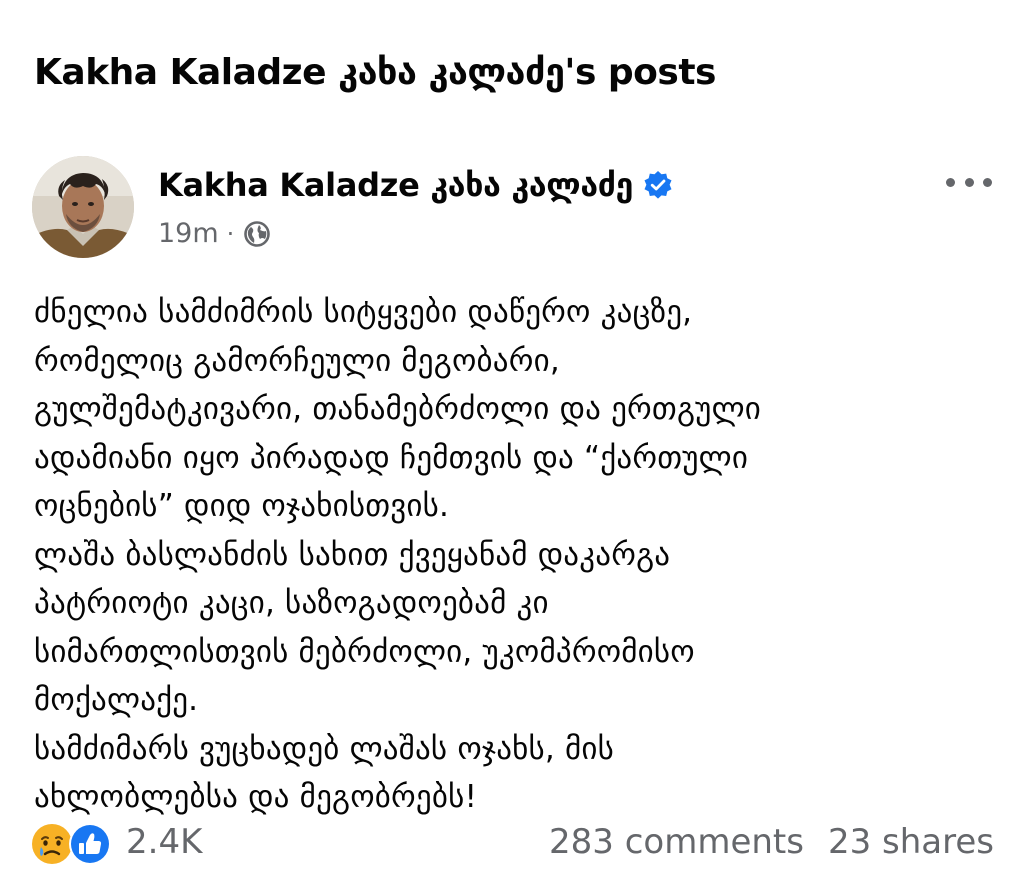  I want to click on engagement-stats: 283 comments 23 shares, so click(771, 842).